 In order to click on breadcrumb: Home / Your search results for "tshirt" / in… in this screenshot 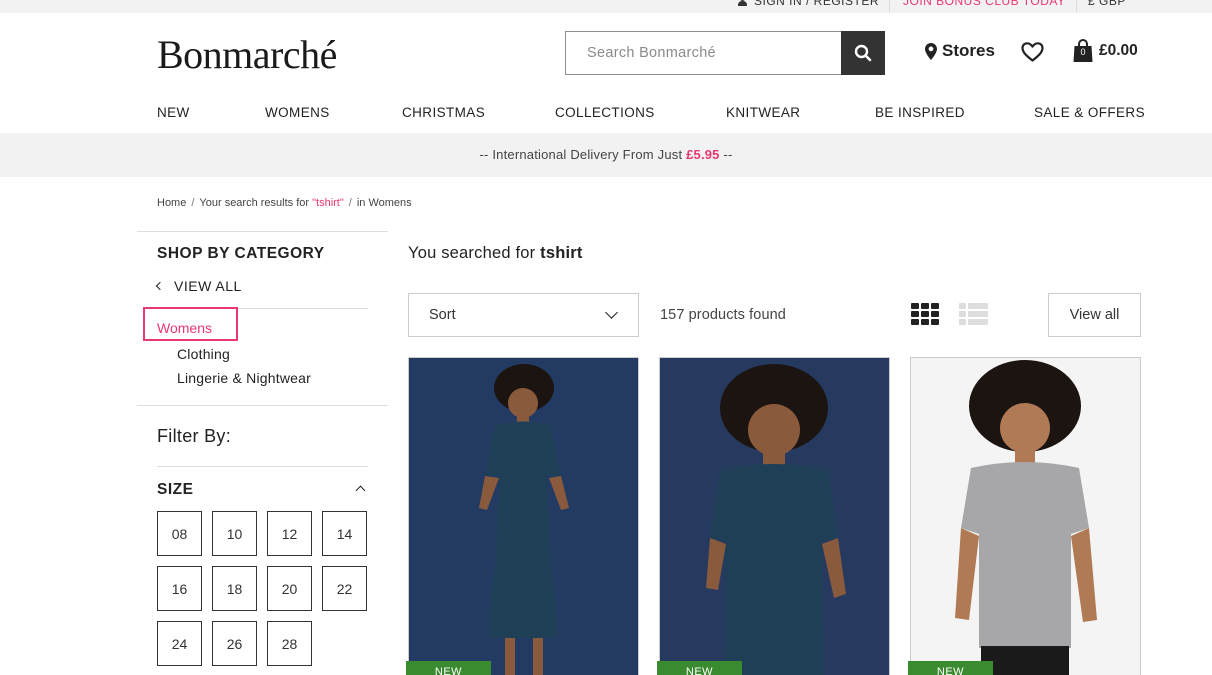, I will do `click(284, 203)`.